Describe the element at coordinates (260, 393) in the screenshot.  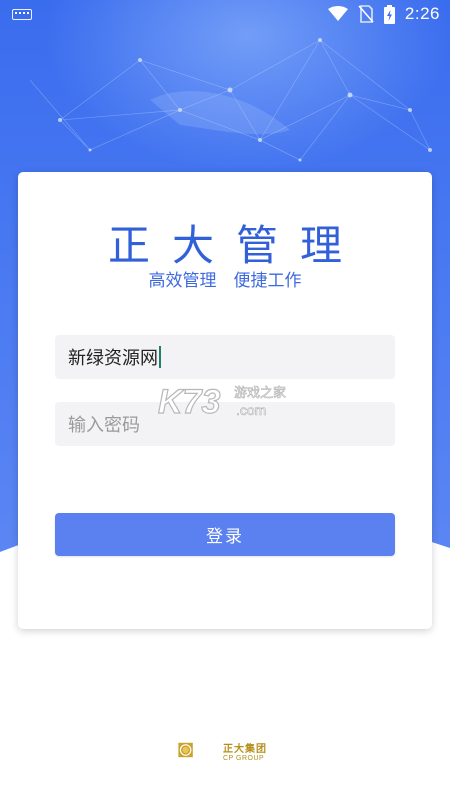
I see `watermark-cn: 游戏之家` at that location.